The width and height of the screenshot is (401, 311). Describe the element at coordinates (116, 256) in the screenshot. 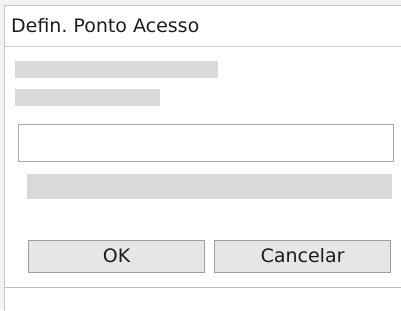

I see `ok-button: OK` at that location.